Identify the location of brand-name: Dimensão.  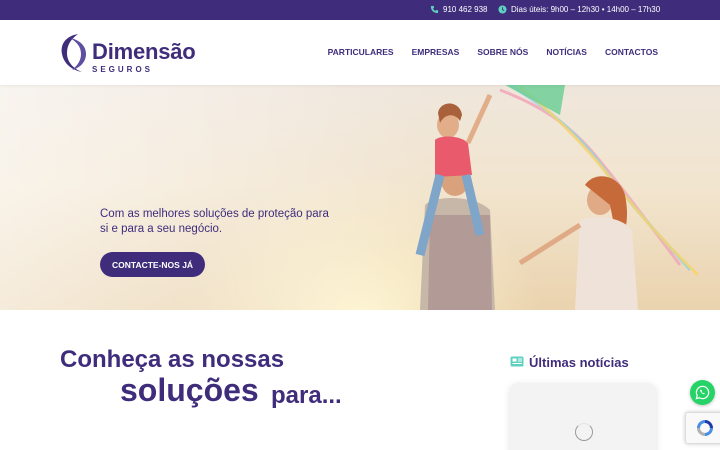
(144, 51).